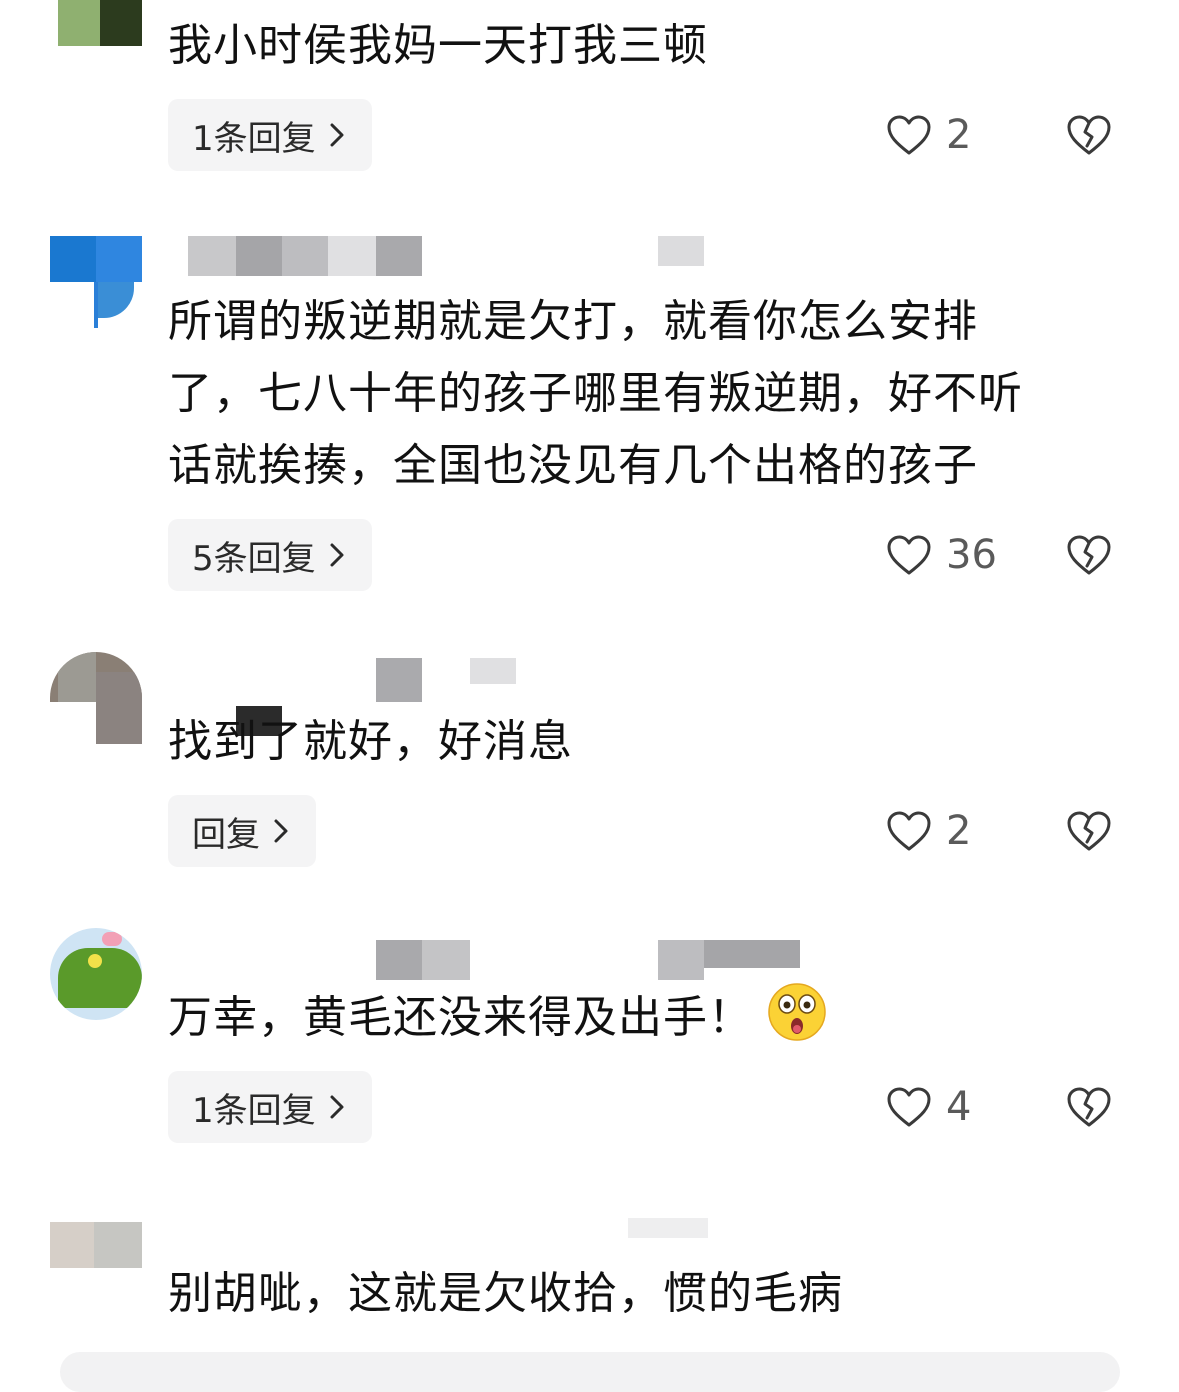 The height and width of the screenshot is (1392, 1179). I want to click on bottom-input-bar, so click(590, 1372).